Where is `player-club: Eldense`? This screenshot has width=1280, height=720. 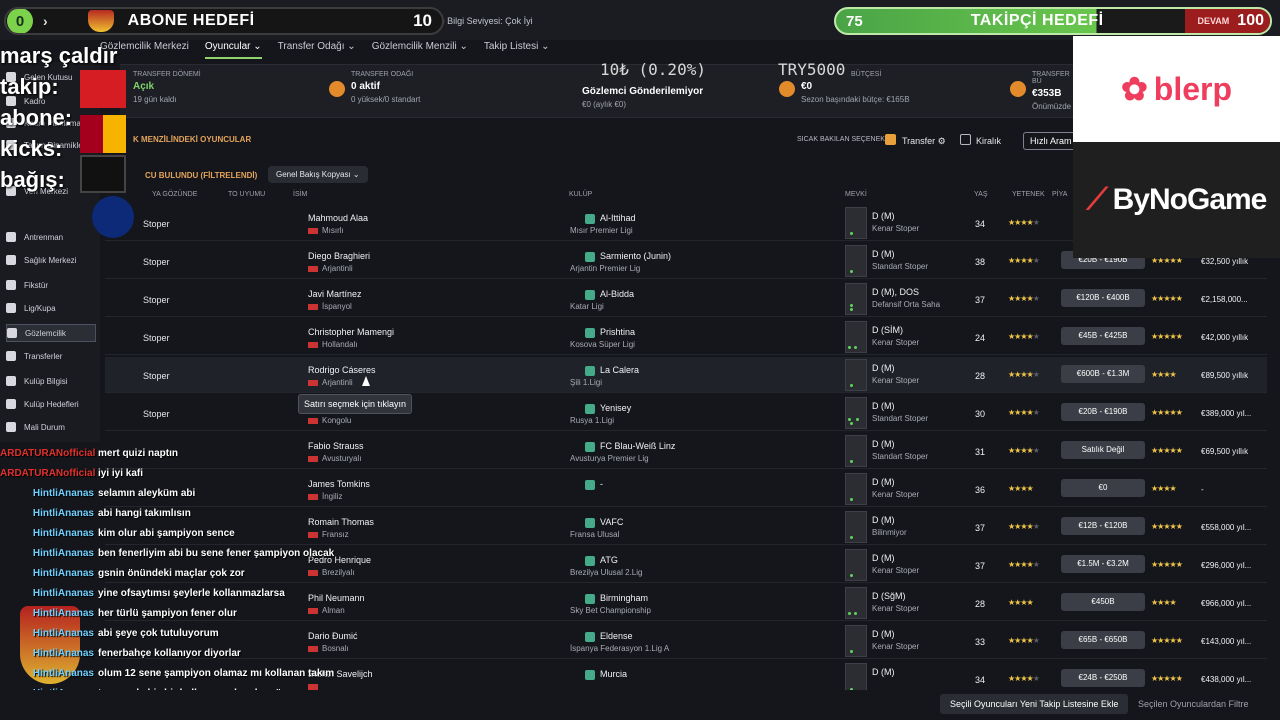
player-club: Eldense is located at coordinates (609, 636).